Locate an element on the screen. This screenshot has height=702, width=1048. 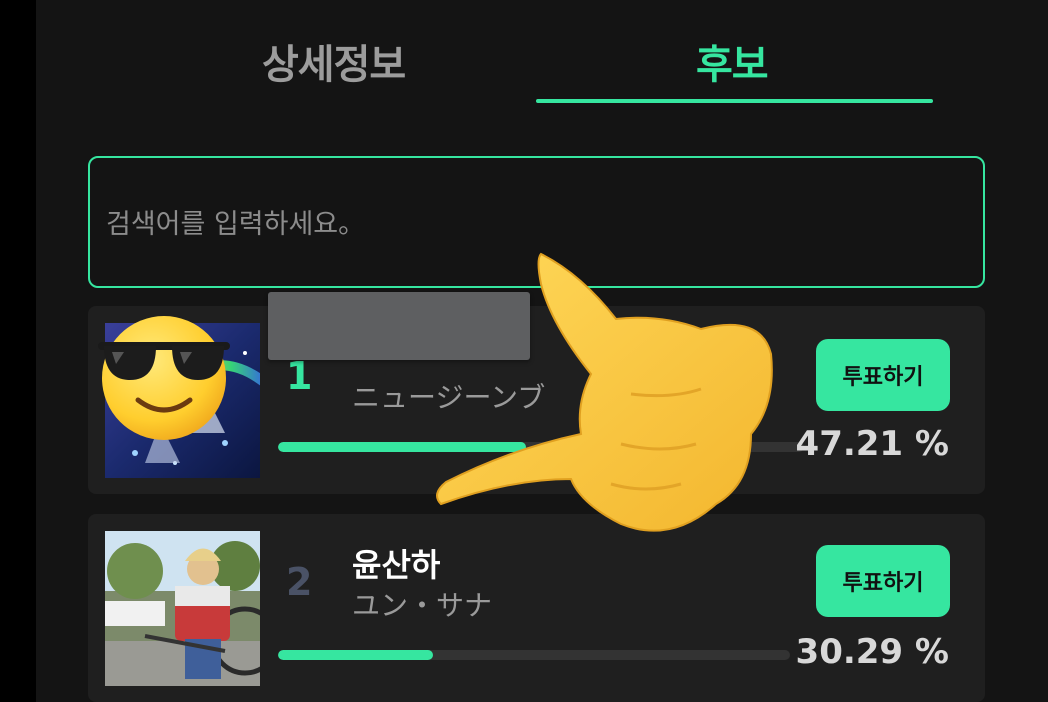
sunglasses-emoji-icon is located at coordinates (164, 378).